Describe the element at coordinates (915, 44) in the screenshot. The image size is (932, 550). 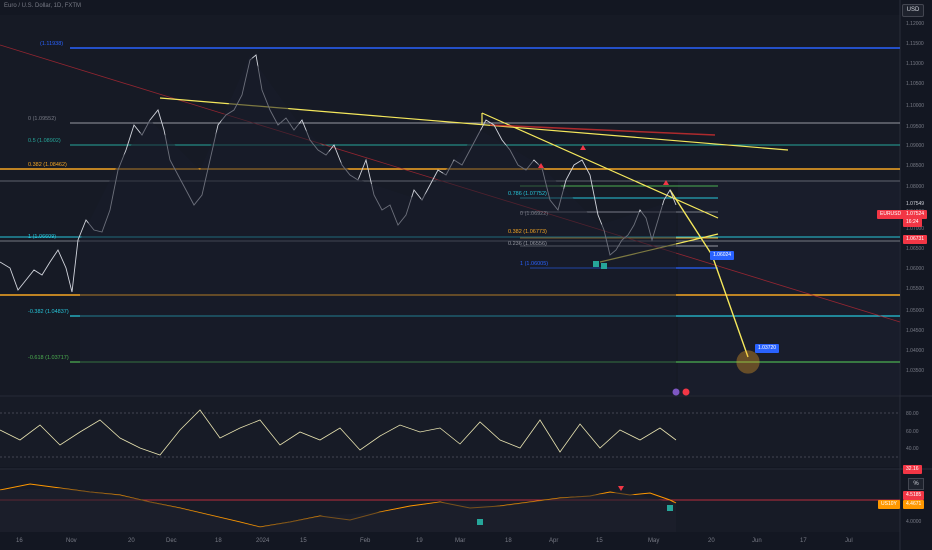
I see `price-tick: 1.11500` at that location.